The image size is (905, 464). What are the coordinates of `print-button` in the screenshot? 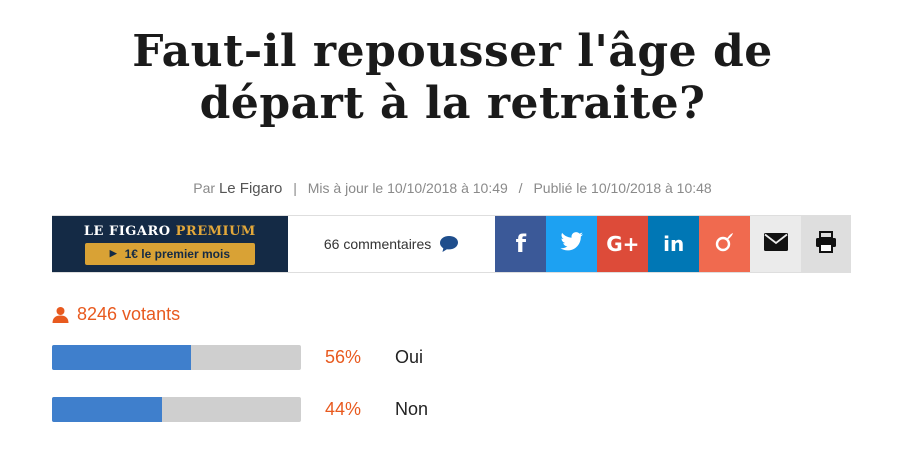 It's located at (826, 244).